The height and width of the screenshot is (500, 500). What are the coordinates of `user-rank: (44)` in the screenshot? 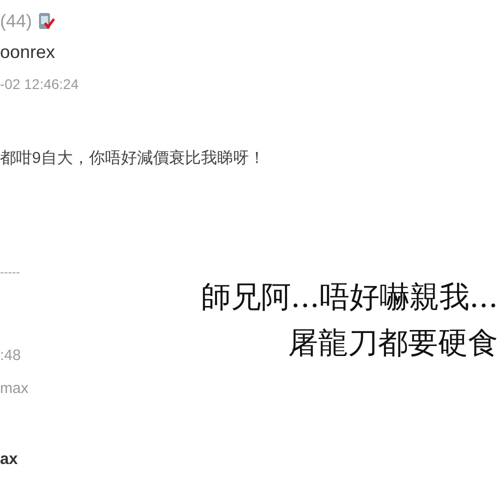 It's located at (16, 21).